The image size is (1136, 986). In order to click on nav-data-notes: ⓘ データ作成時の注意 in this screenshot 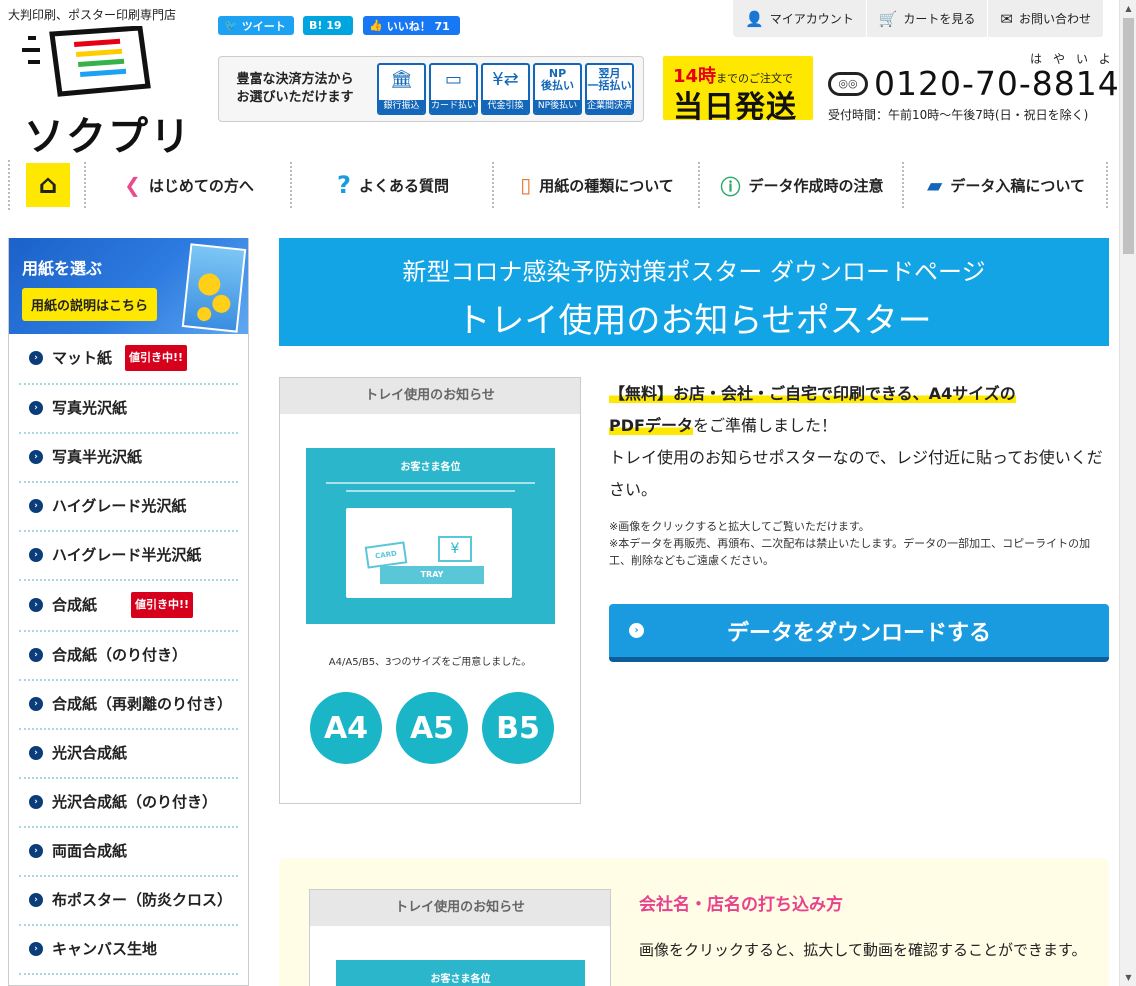, I will do `click(802, 185)`.